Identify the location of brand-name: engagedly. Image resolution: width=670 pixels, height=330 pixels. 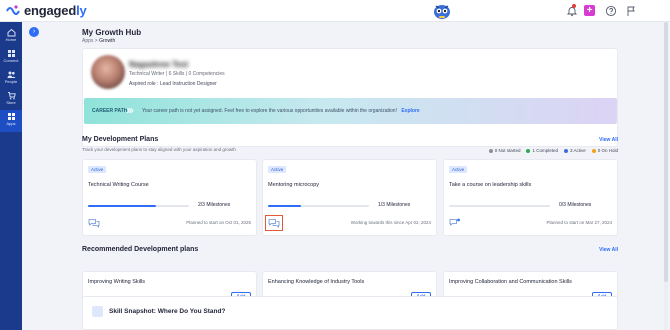
(55, 10).